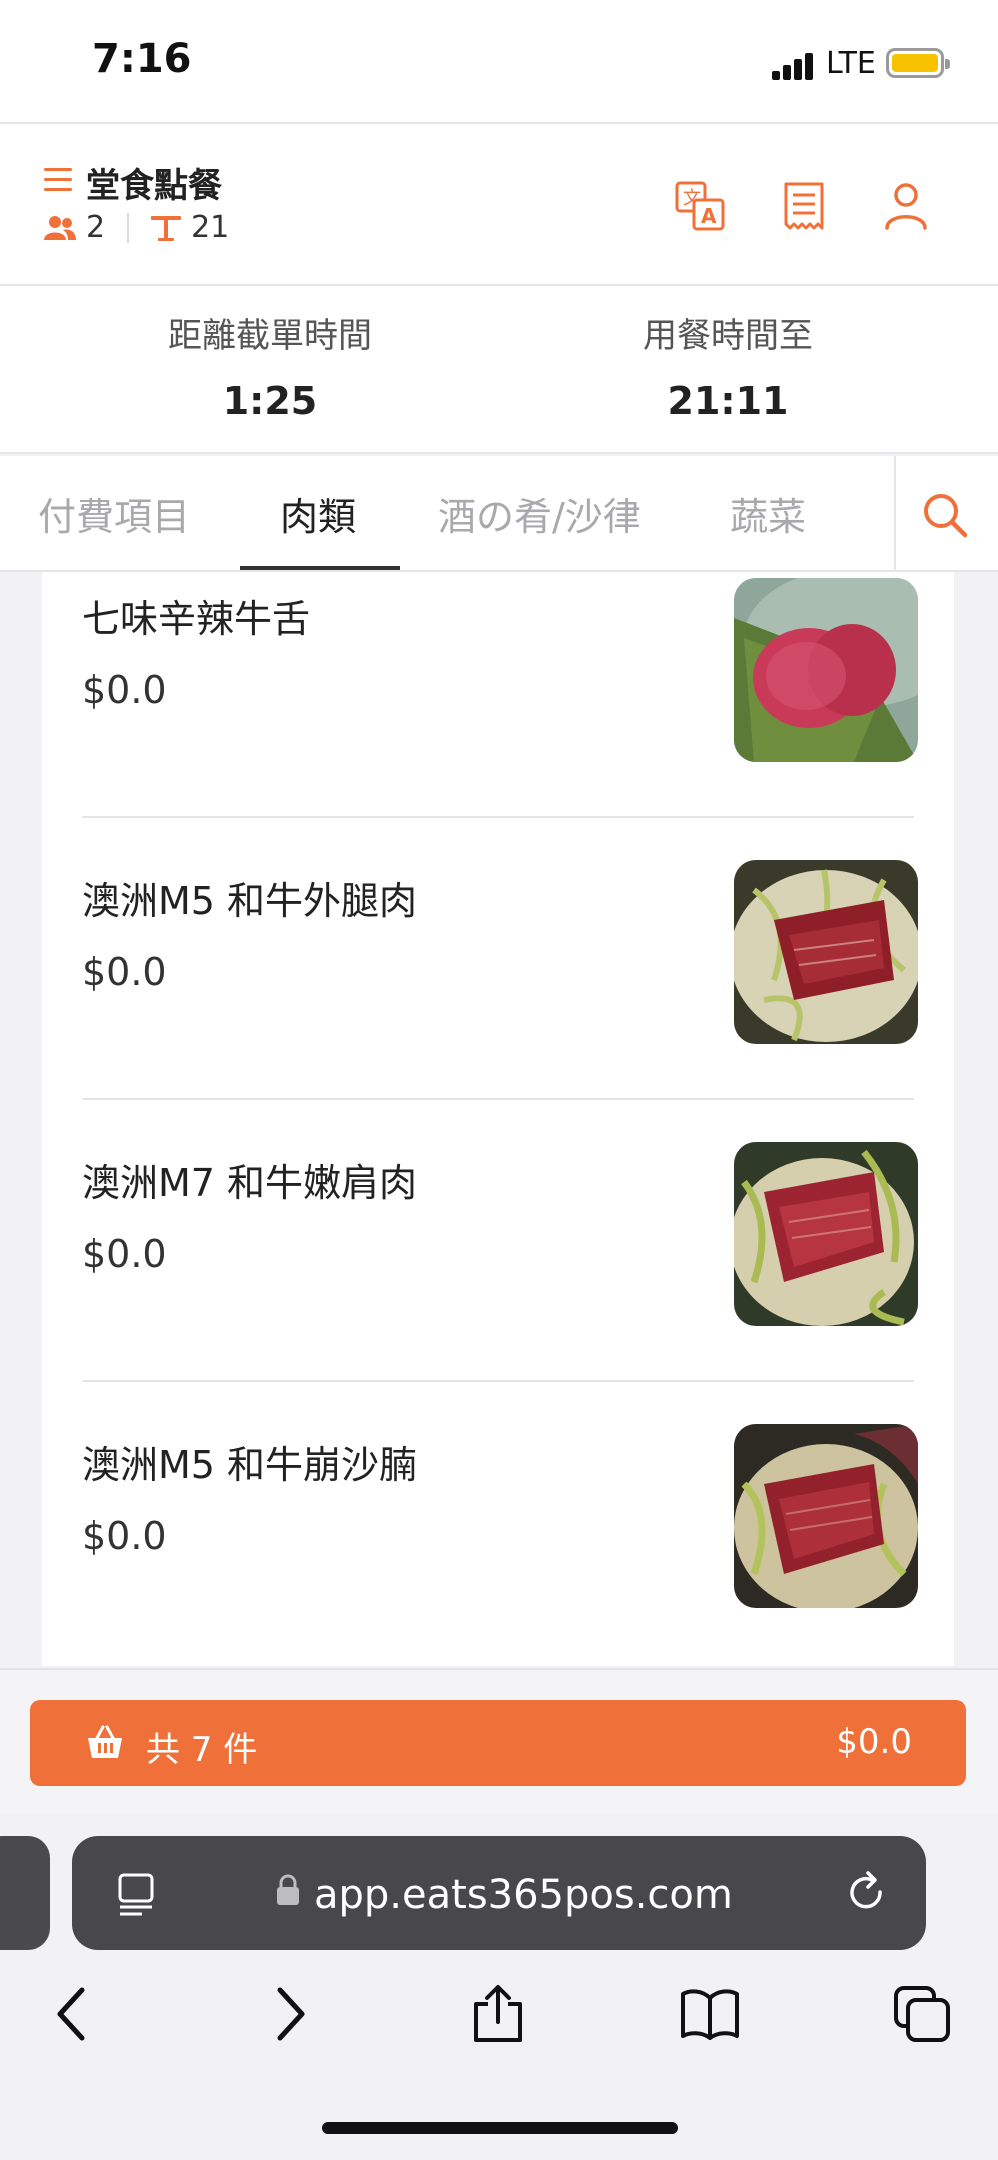 The width and height of the screenshot is (998, 2160). Describe the element at coordinates (196, 619) in the screenshot. I see `item-name: 七味辛辣牛舌` at that location.